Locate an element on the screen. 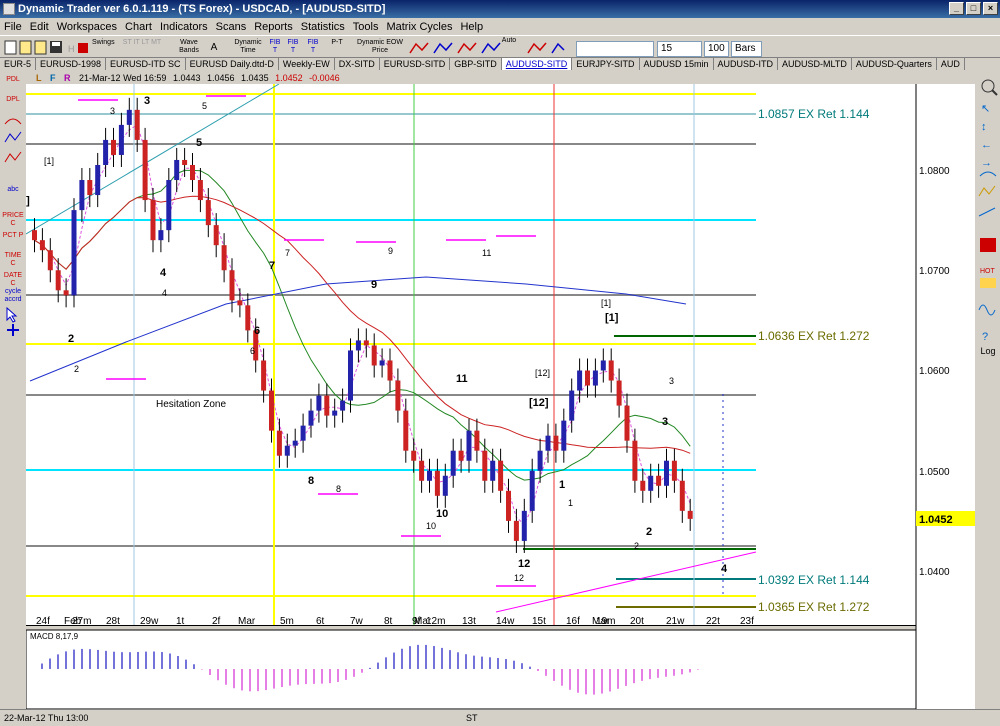 This screenshot has height=726, width=1000. wave-tools-icons is located at coordinates (13, 142).